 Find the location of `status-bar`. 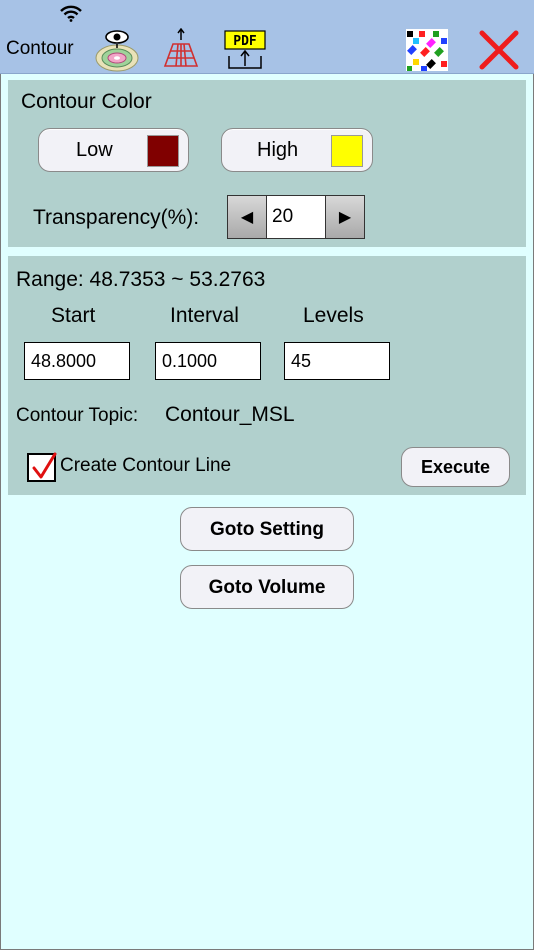

status-bar is located at coordinates (267, 13).